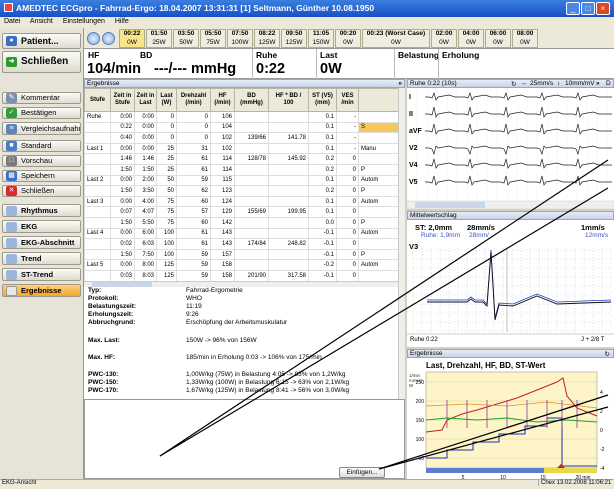 This screenshot has width=614, height=489. What do you see at coordinates (41, 176) in the screenshot?
I see `nav-speichern: ▩ Speichern` at bounding box center [41, 176].